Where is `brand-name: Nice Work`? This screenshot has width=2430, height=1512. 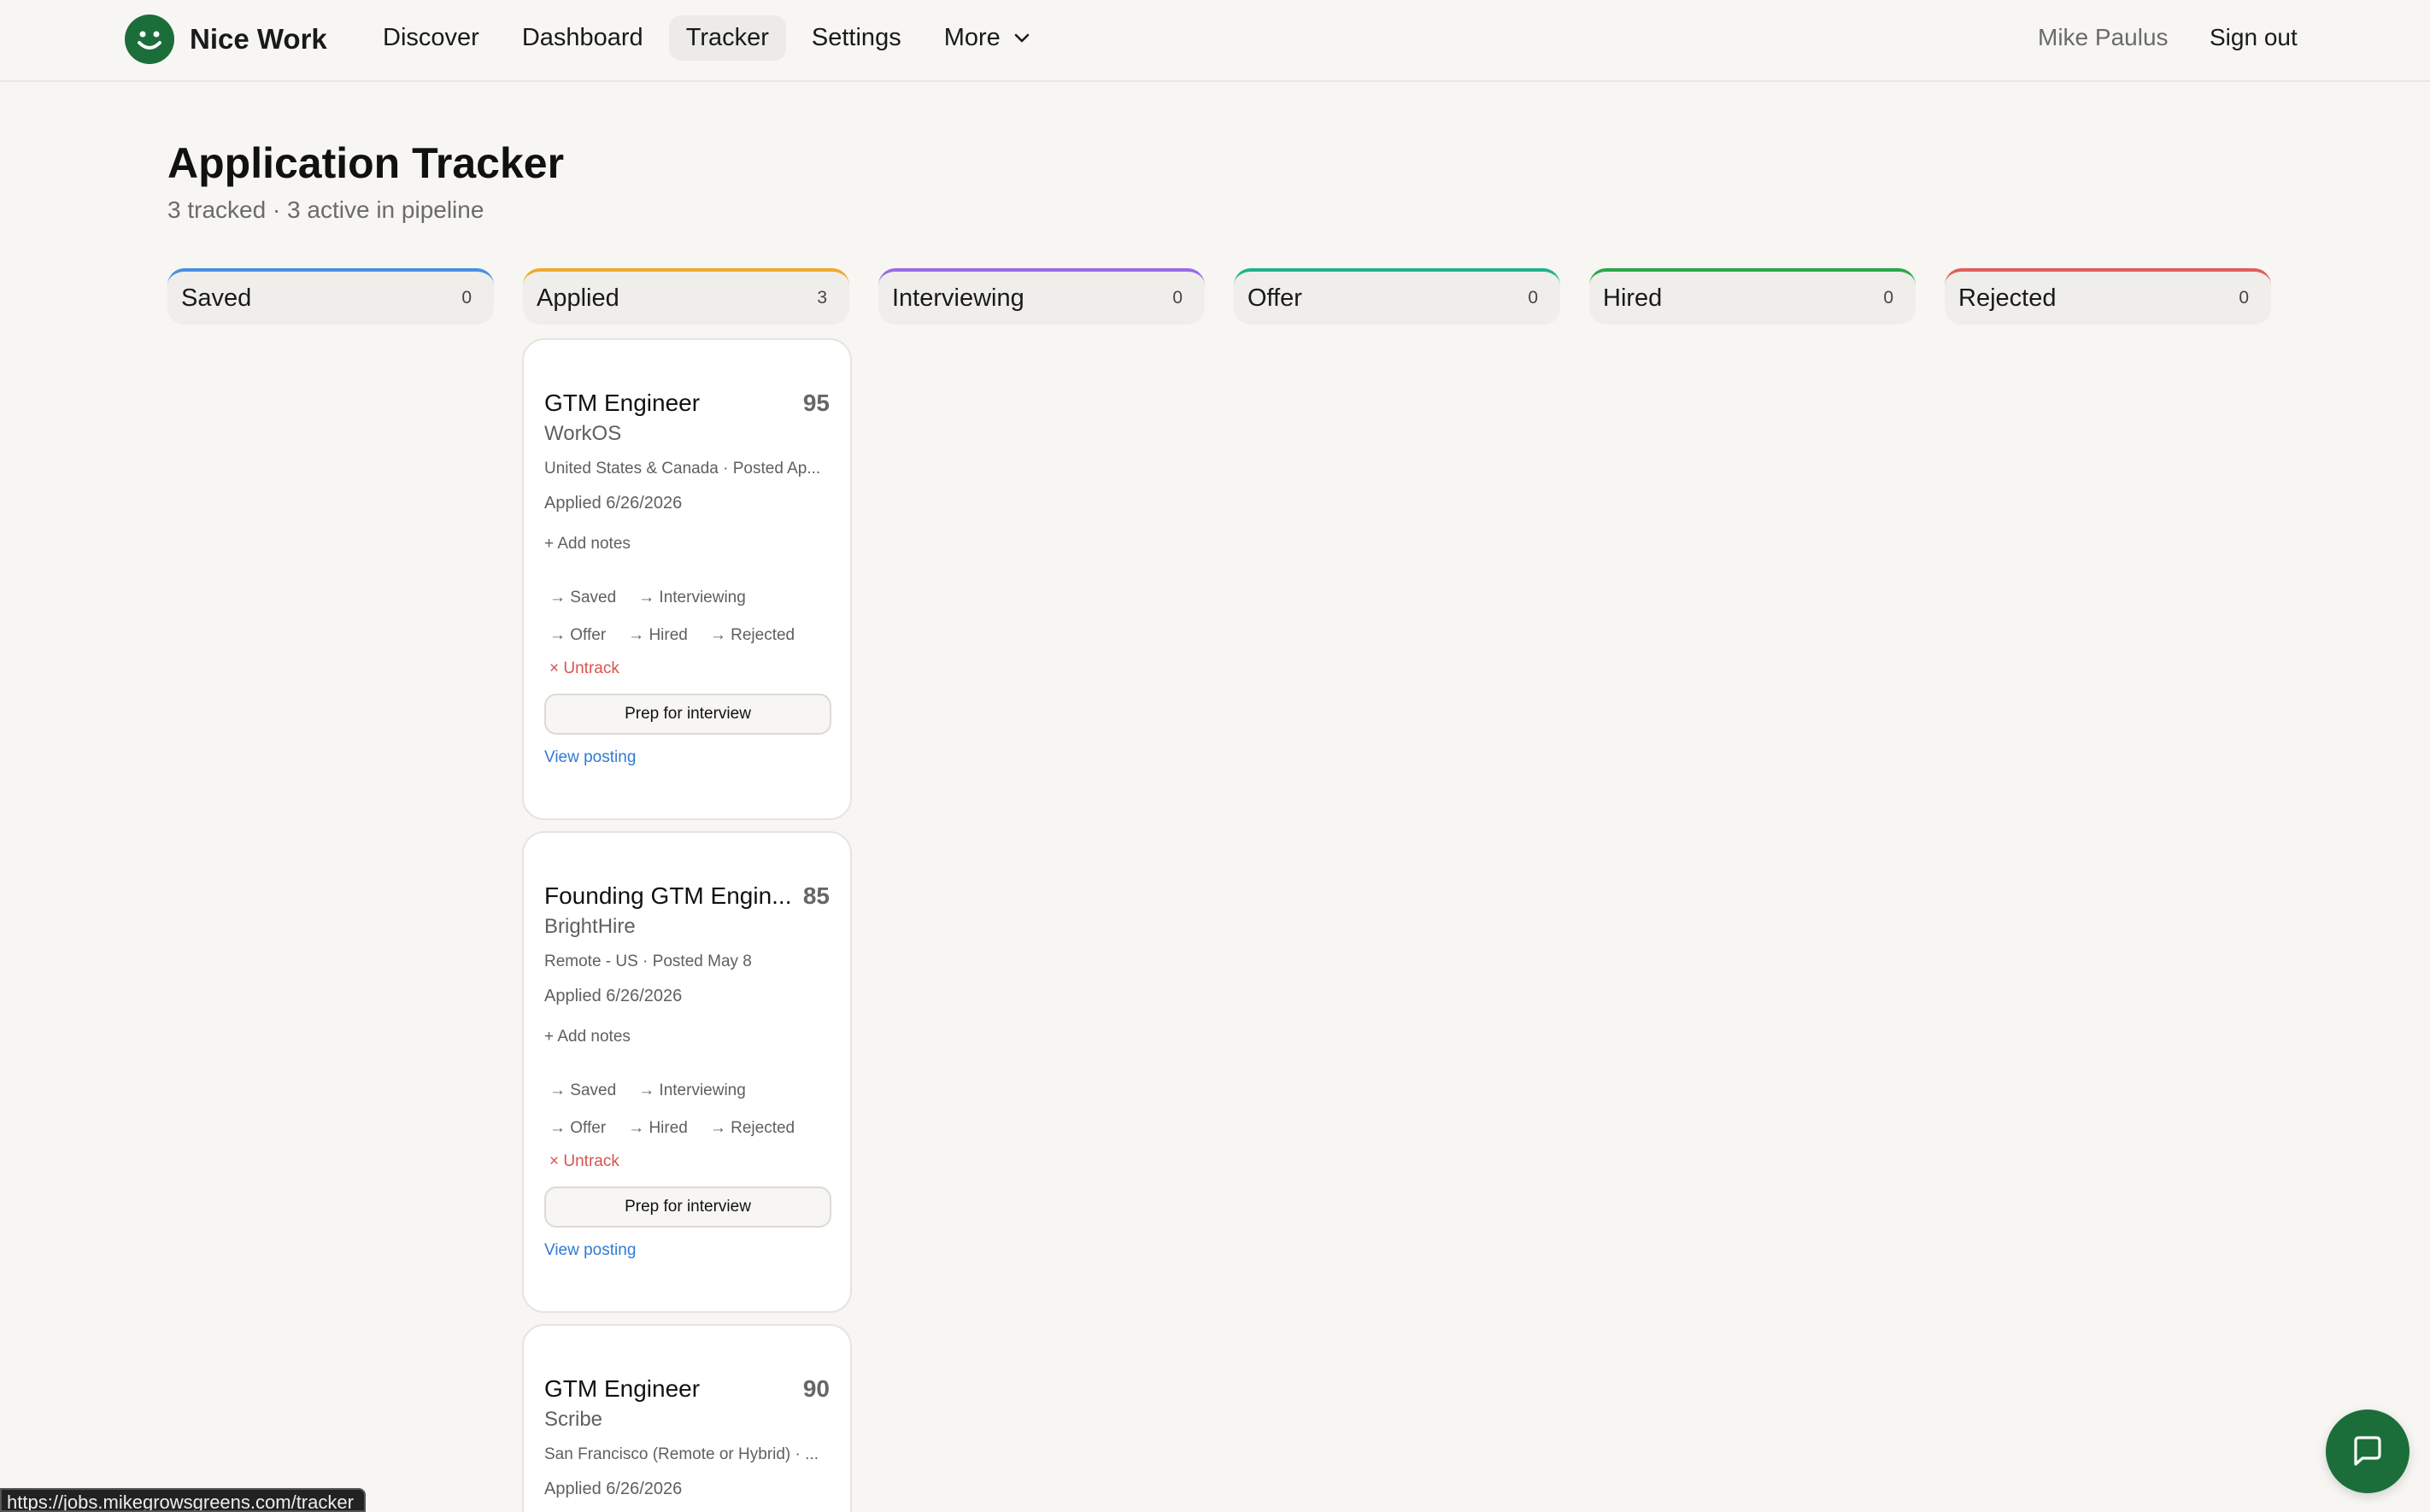 brand-name: Nice Work is located at coordinates (258, 39).